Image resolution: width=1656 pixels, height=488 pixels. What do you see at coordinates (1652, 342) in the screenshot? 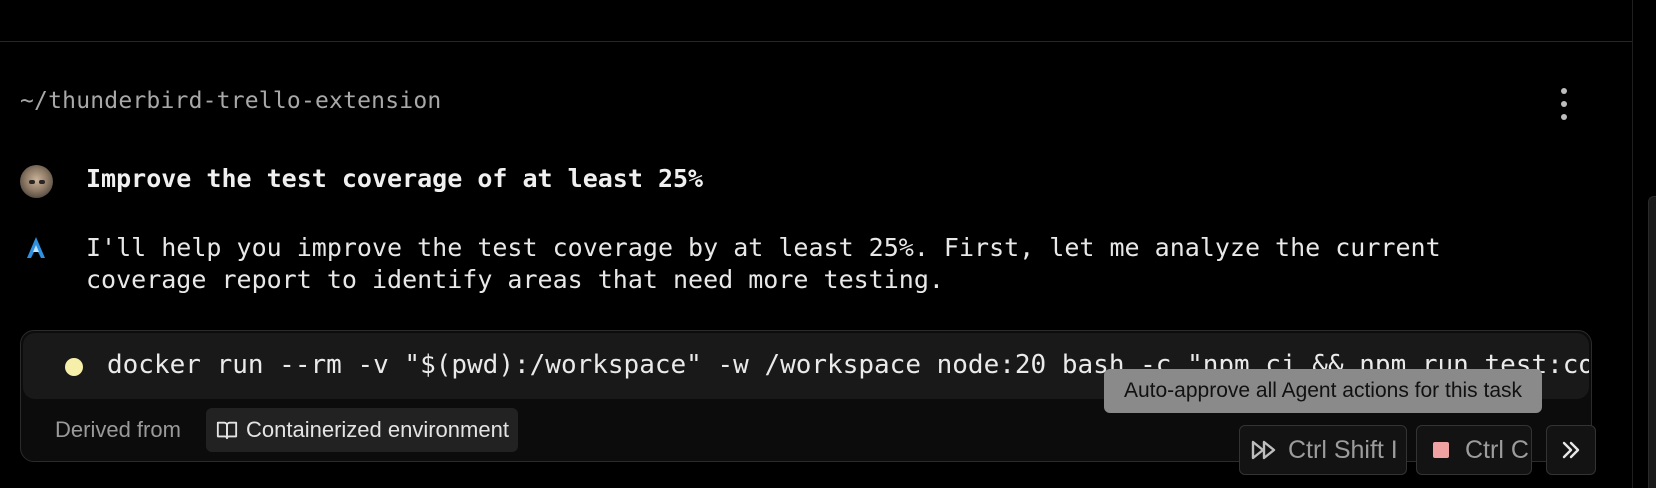
I see `scrollbar` at bounding box center [1652, 342].